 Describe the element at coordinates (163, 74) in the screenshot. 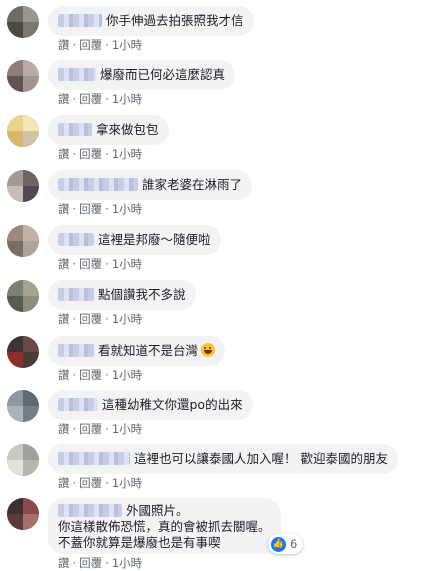

I see `comment-text: 爆廢而已何必這麼認真` at that location.